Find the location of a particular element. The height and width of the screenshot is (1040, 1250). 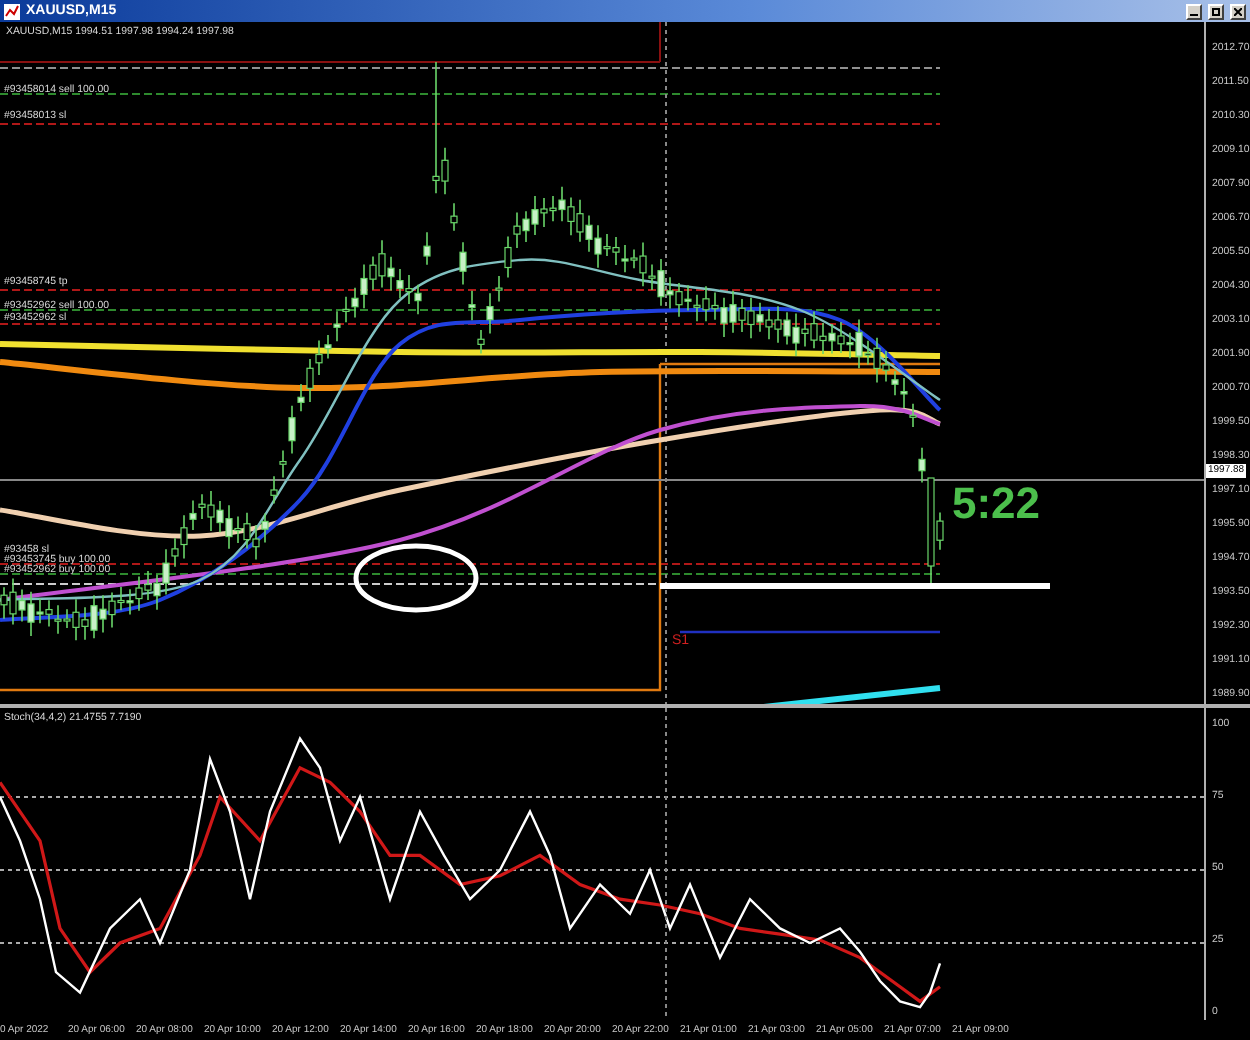

maximize-button is located at coordinates (1216, 11).